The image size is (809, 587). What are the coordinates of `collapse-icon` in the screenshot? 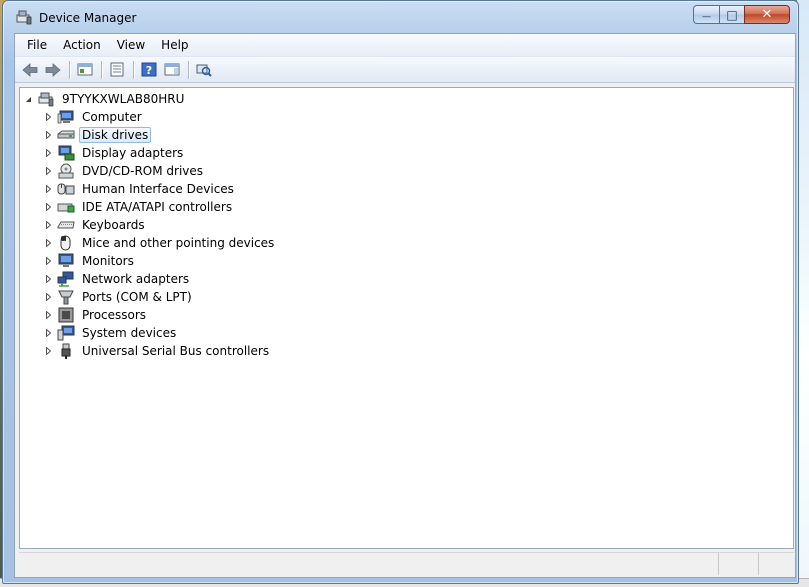 It's located at (28, 99).